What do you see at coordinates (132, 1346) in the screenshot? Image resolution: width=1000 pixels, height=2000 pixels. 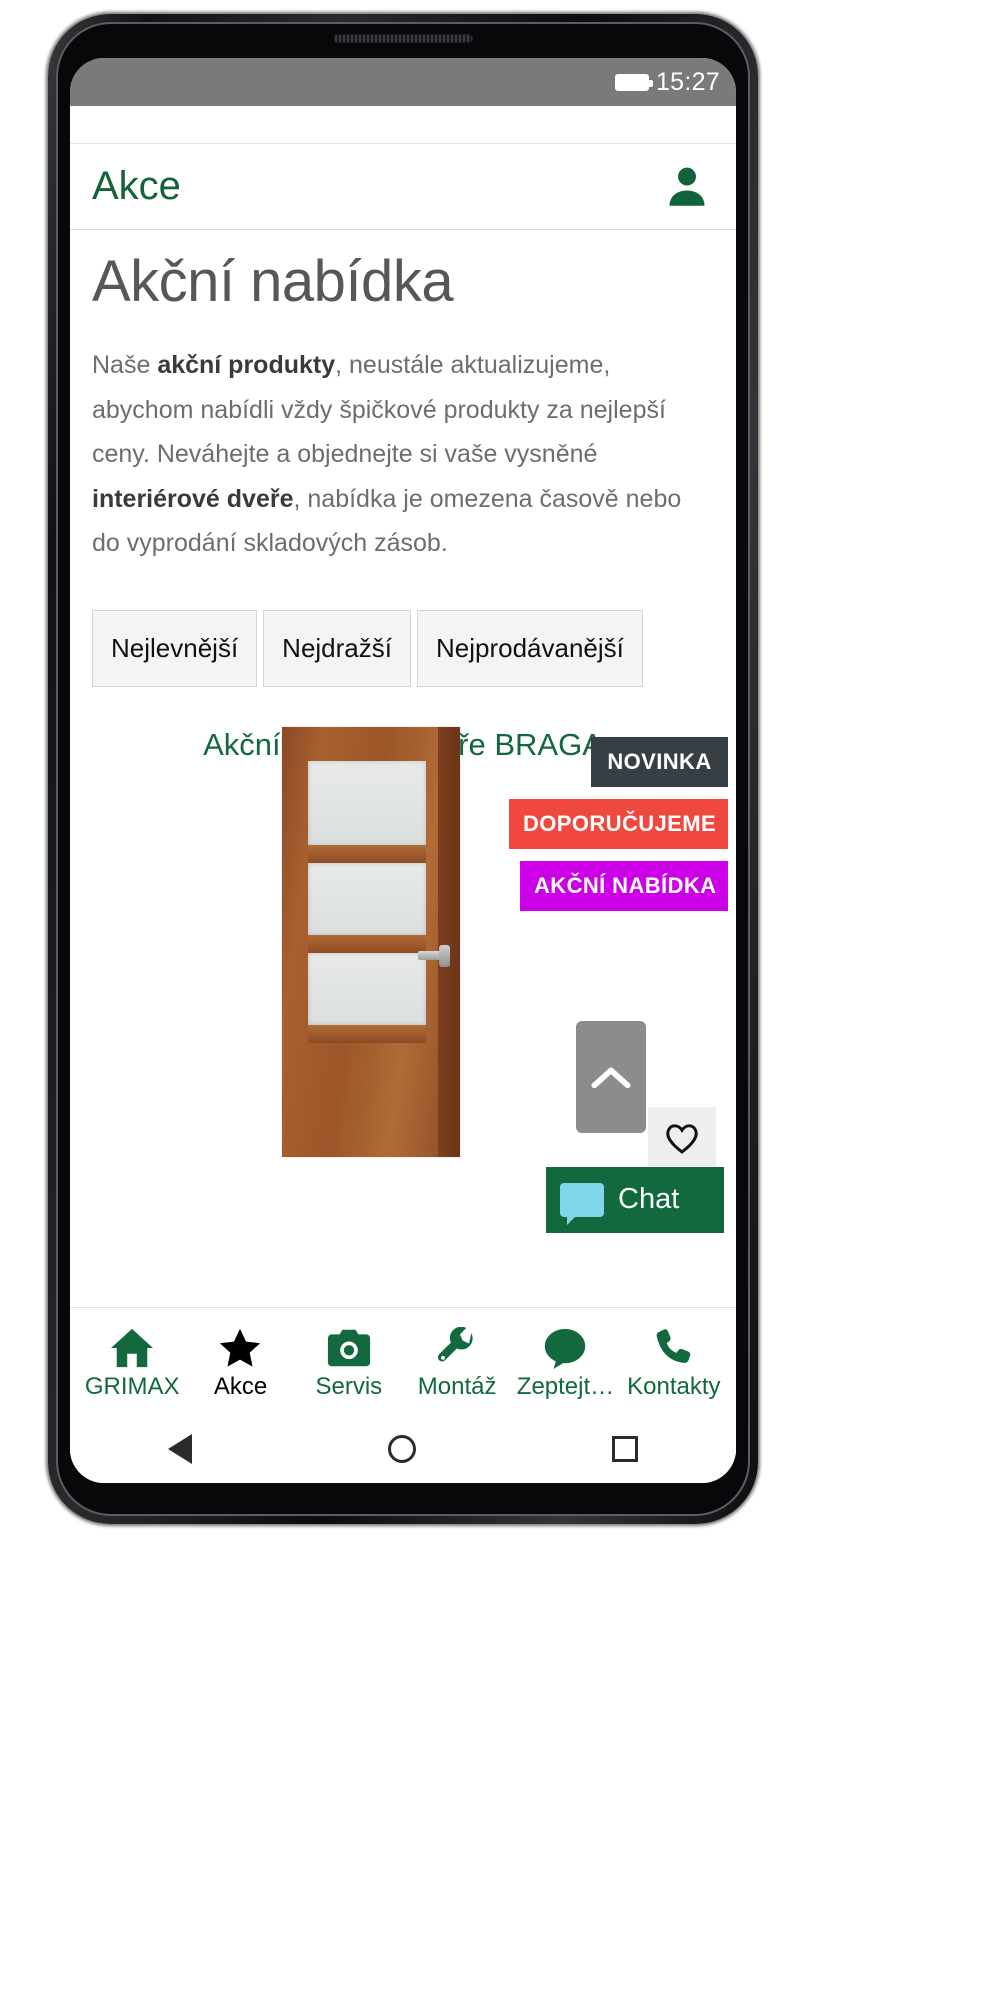 I see `home-icon` at bounding box center [132, 1346].